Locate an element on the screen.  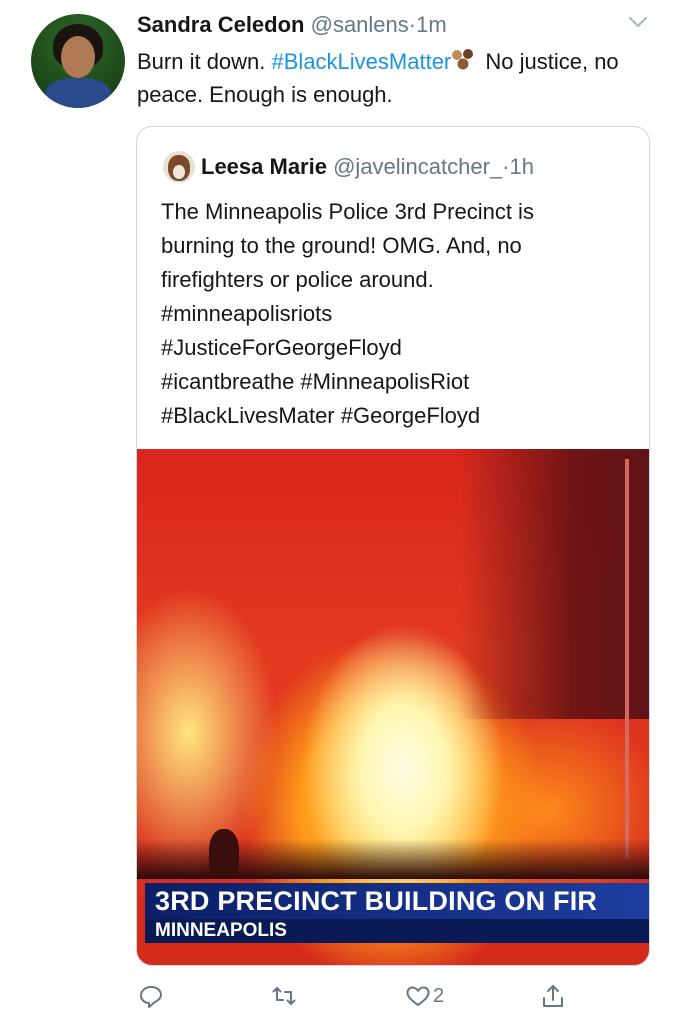
retweet-button is located at coordinates (284, 996).